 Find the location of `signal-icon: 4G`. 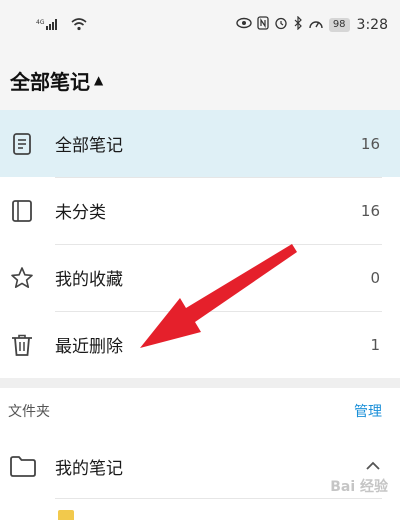

signal-icon: 4G is located at coordinates (51, 25).